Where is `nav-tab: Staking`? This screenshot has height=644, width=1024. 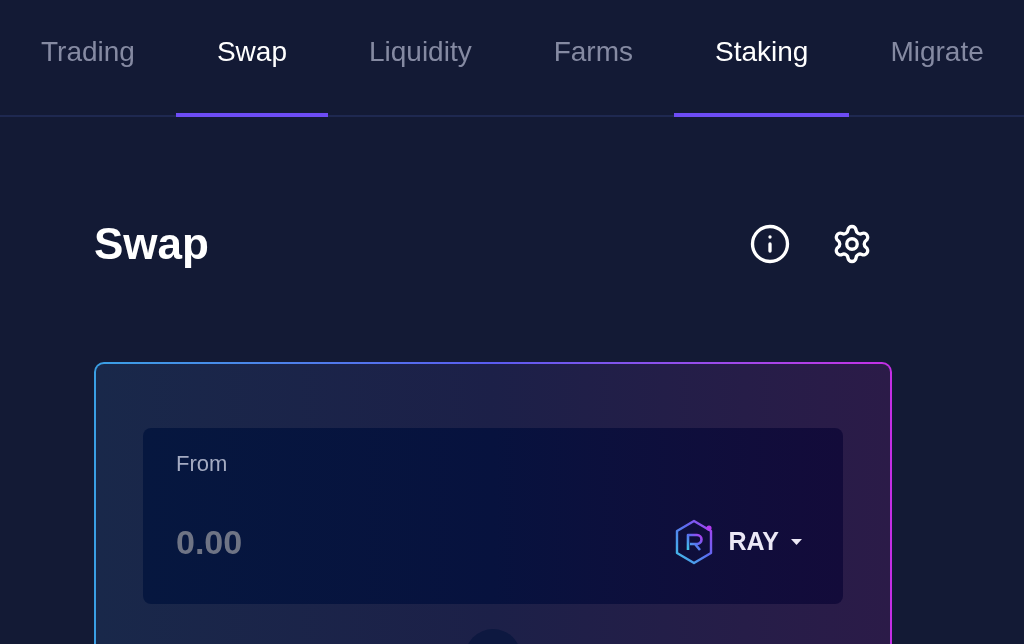
nav-tab: Staking is located at coordinates (762, 58).